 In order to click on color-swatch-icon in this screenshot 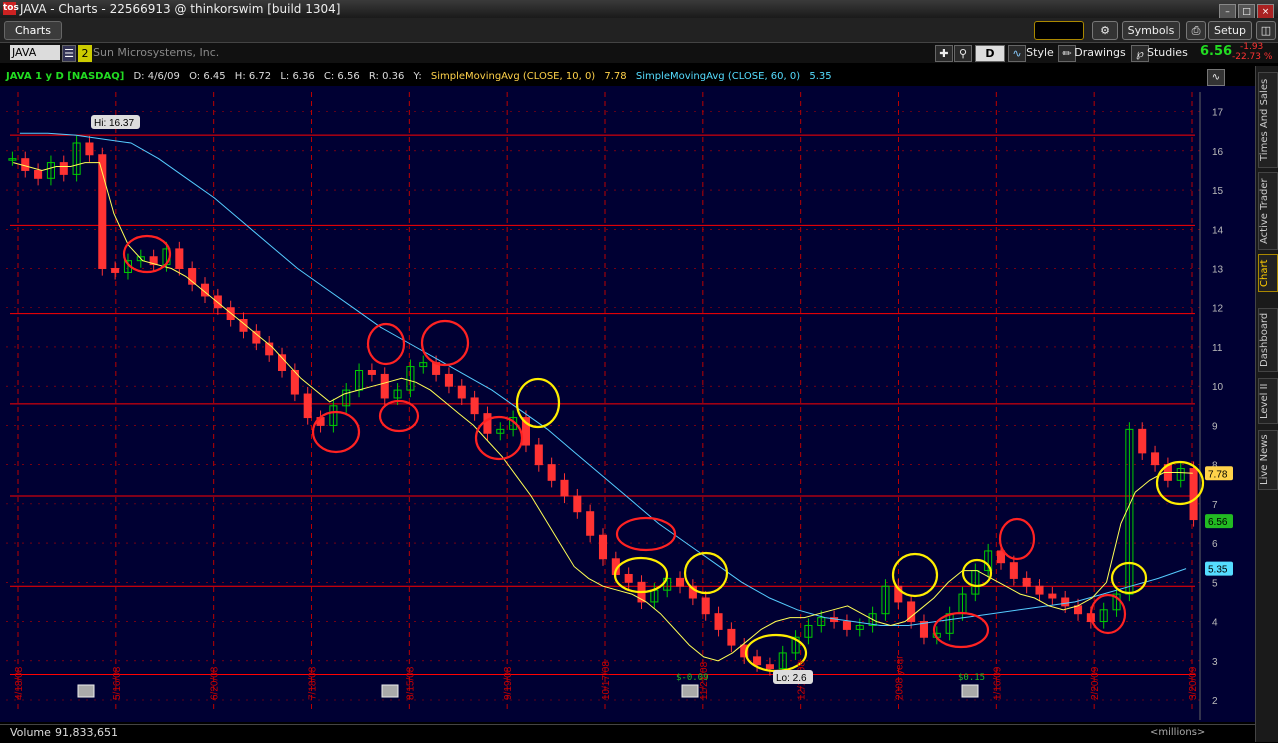, I will do `click(1059, 30)`.